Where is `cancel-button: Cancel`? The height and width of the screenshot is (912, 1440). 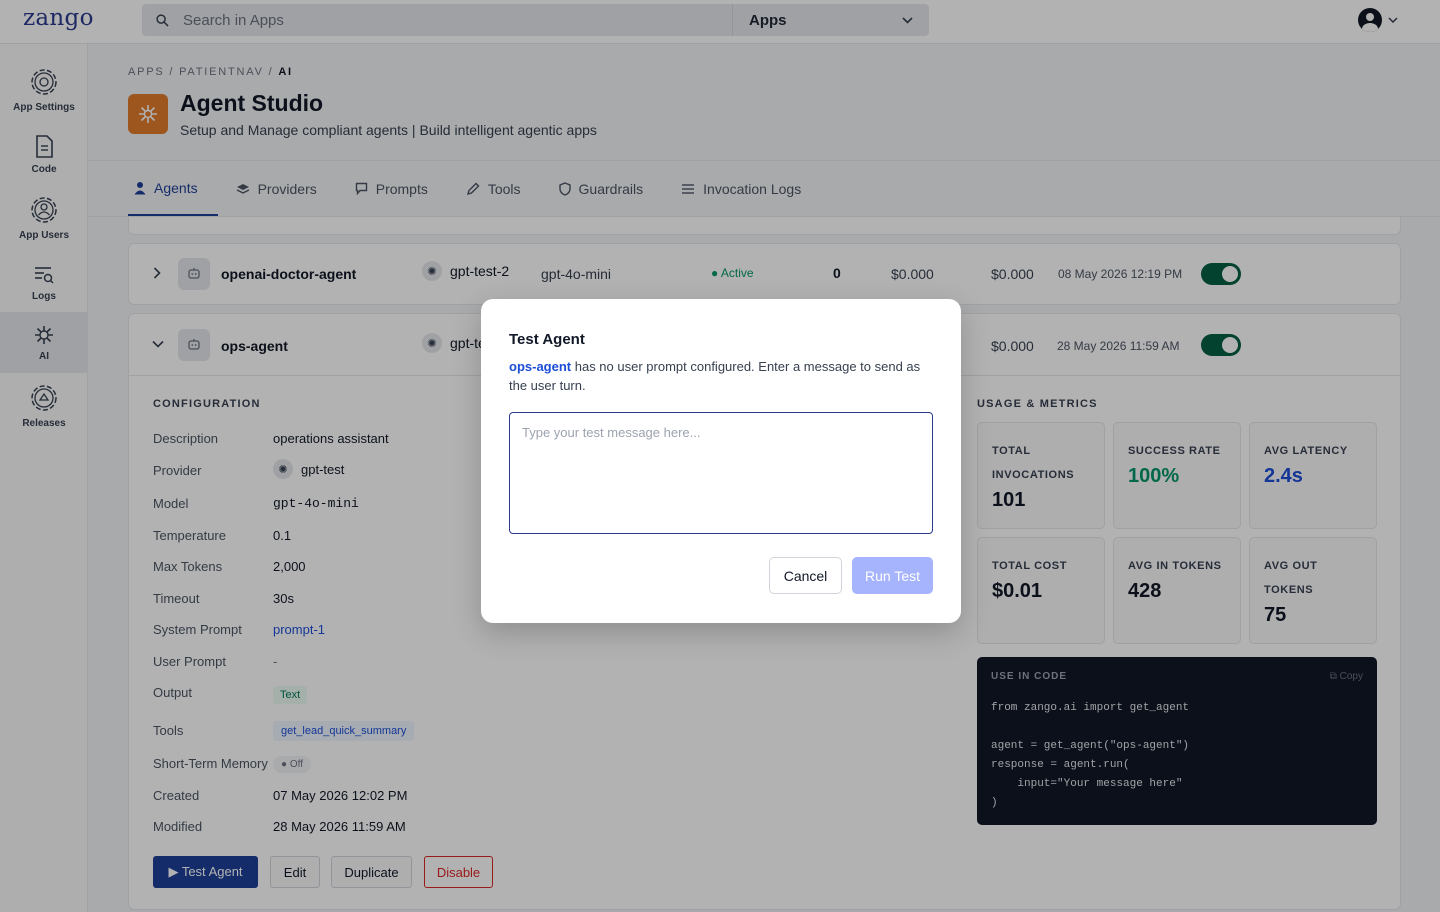
cancel-button: Cancel is located at coordinates (805, 575).